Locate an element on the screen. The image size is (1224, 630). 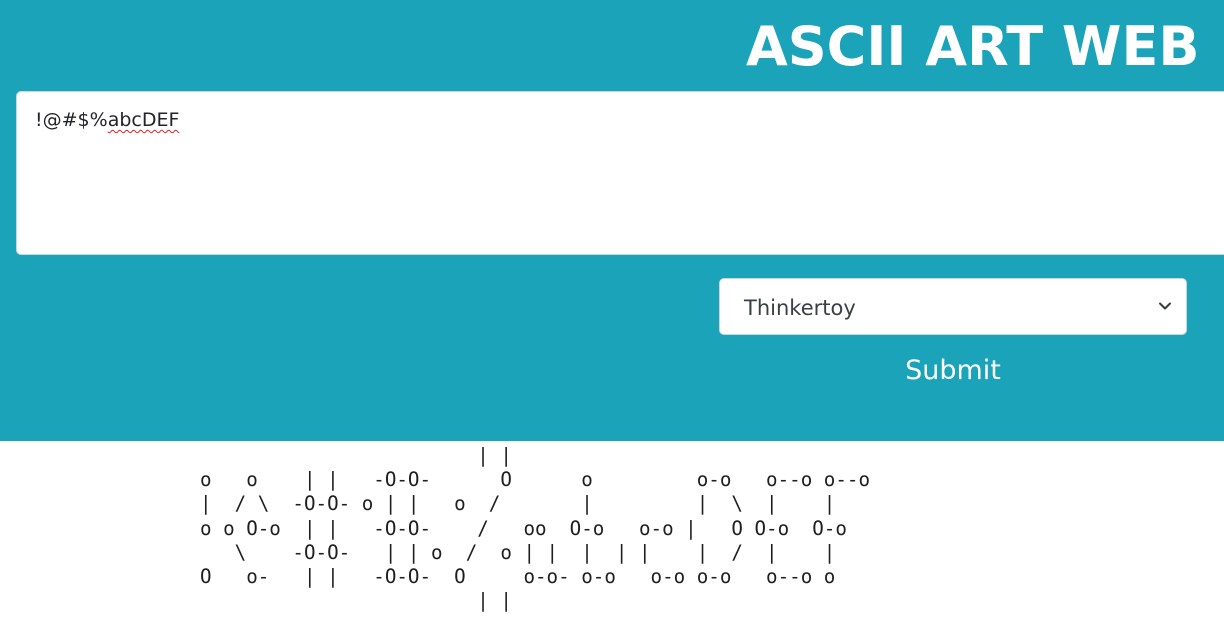
text-input-symbols: !@#$% is located at coordinates (71, 120).